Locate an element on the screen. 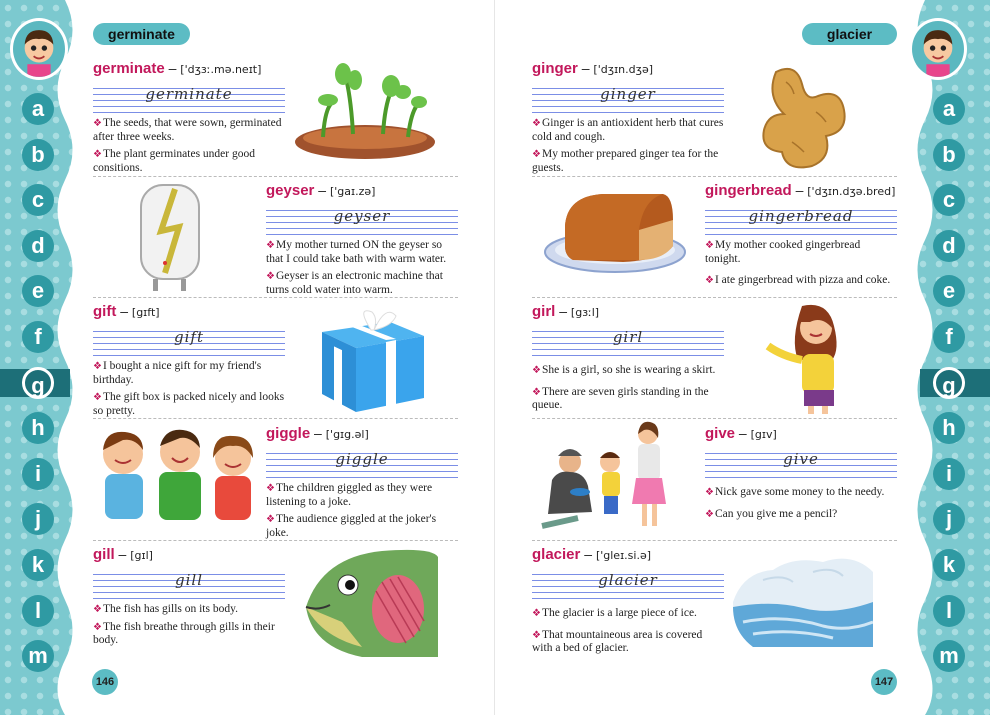 The height and width of the screenshot is (715, 990). right-letter-tab-c: c is located at coordinates (949, 200).